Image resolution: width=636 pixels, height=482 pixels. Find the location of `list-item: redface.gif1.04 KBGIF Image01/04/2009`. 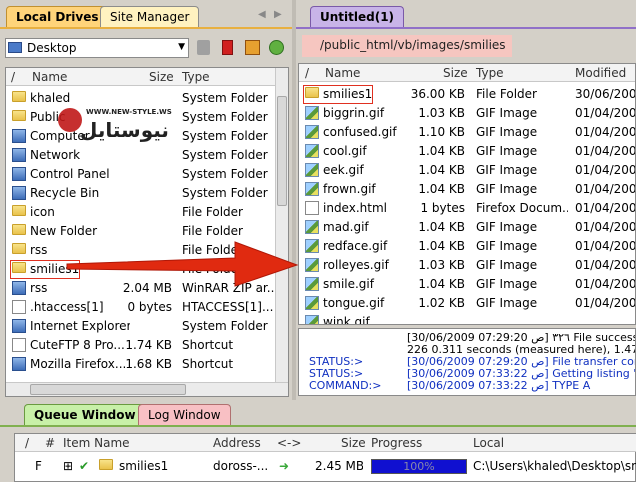

list-item: redface.gif1.04 KBGIF Image01/04/2009 is located at coordinates (467, 246).